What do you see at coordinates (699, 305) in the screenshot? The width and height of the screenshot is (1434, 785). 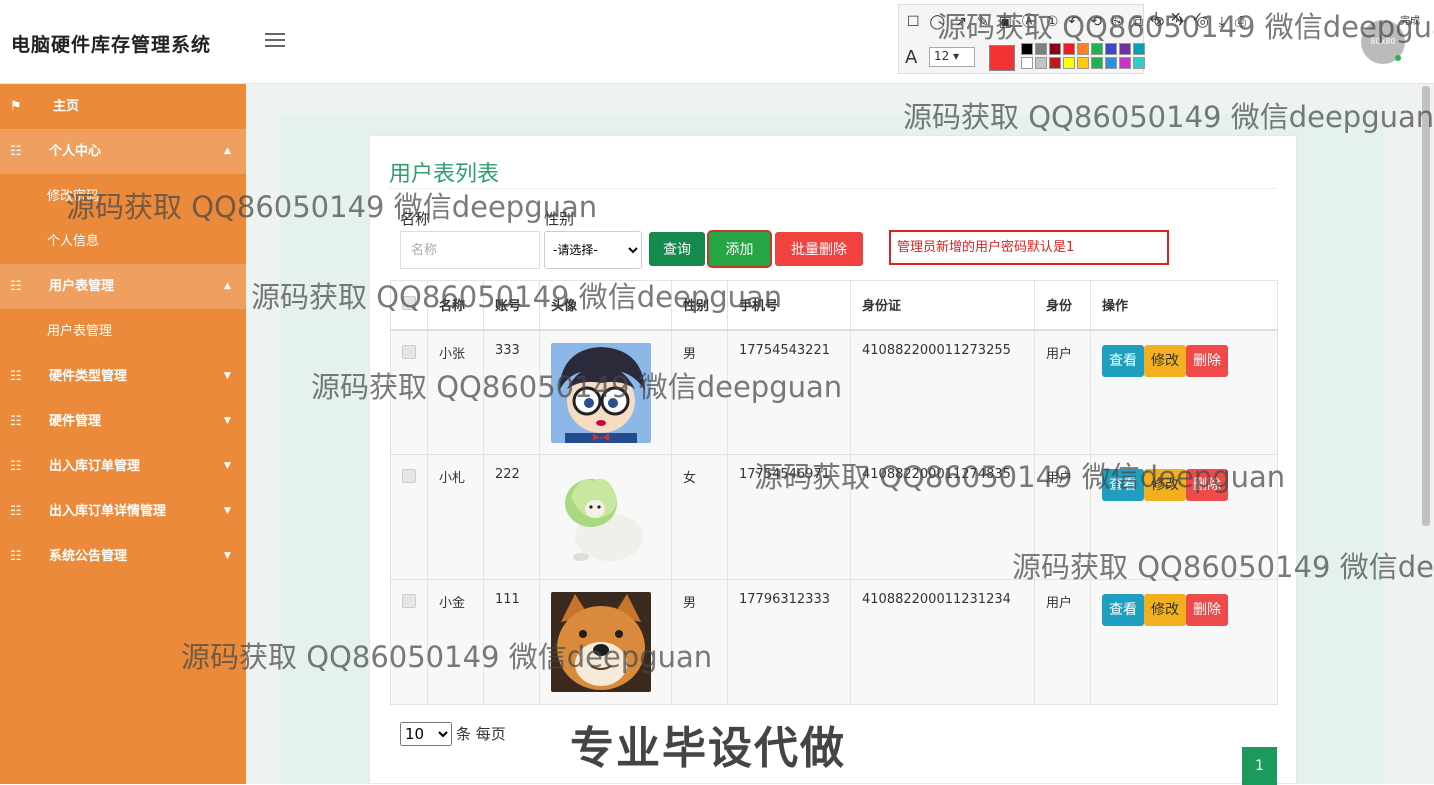 I see `column-header: 性别` at bounding box center [699, 305].